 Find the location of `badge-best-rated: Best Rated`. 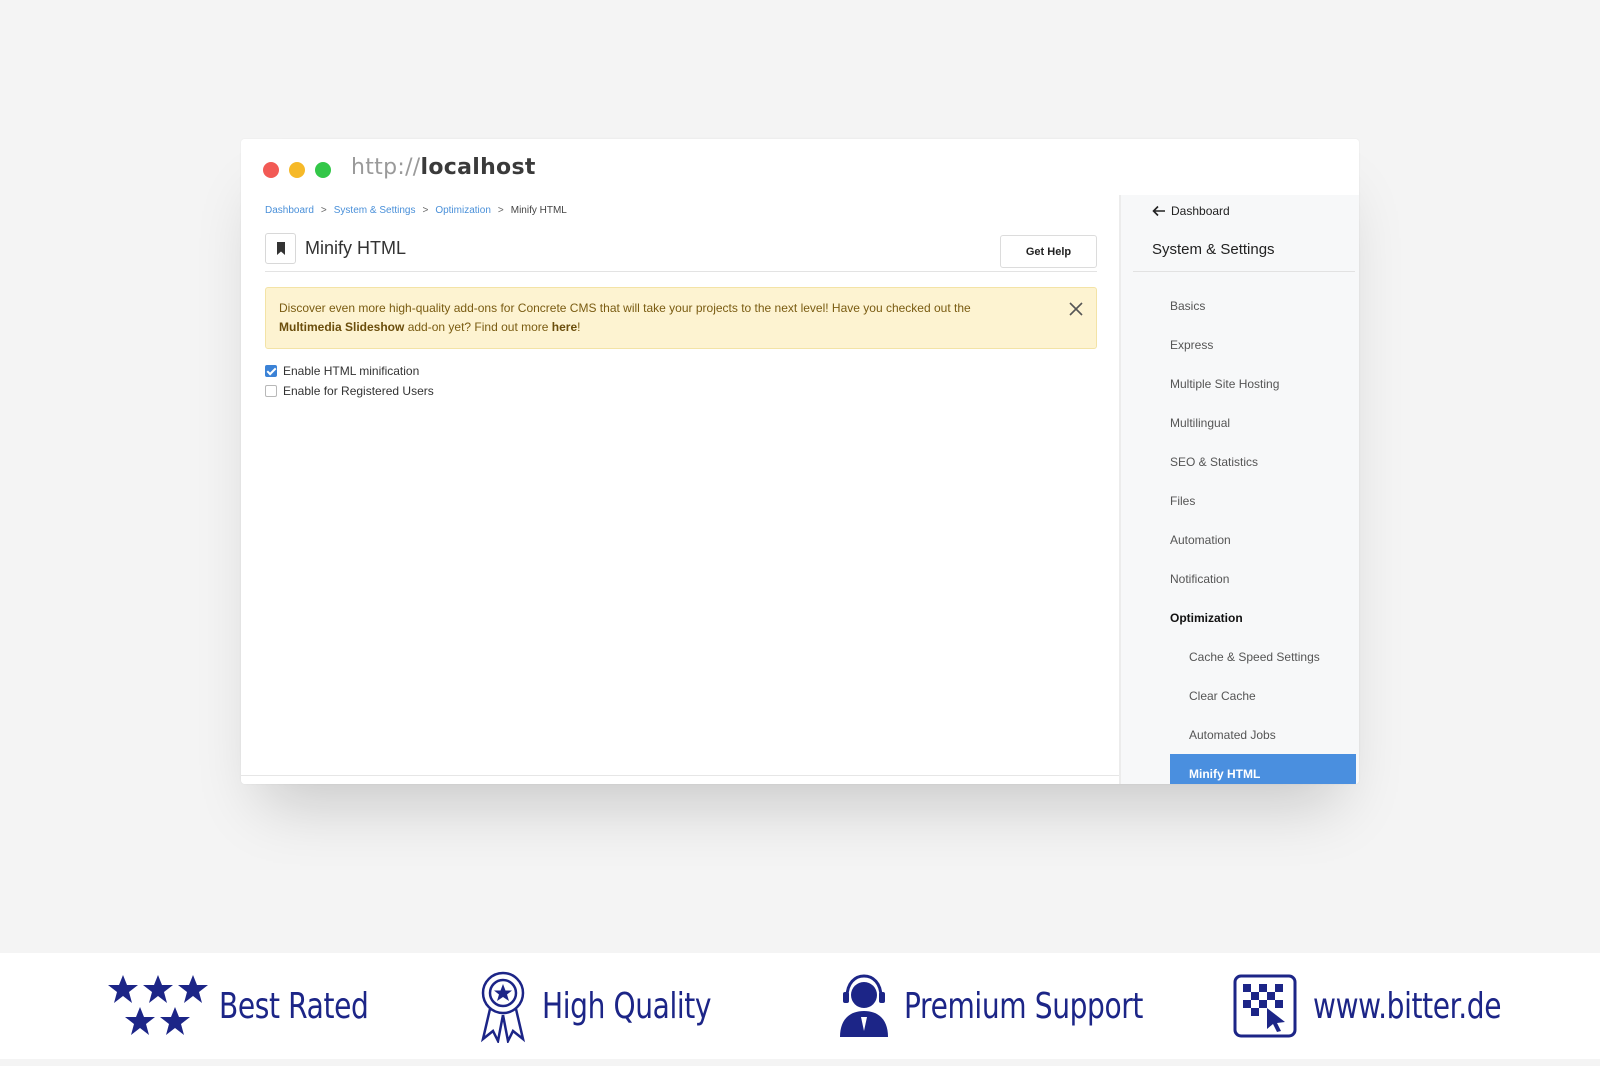

badge-best-rated: Best Rated is located at coordinates (259, 1006).